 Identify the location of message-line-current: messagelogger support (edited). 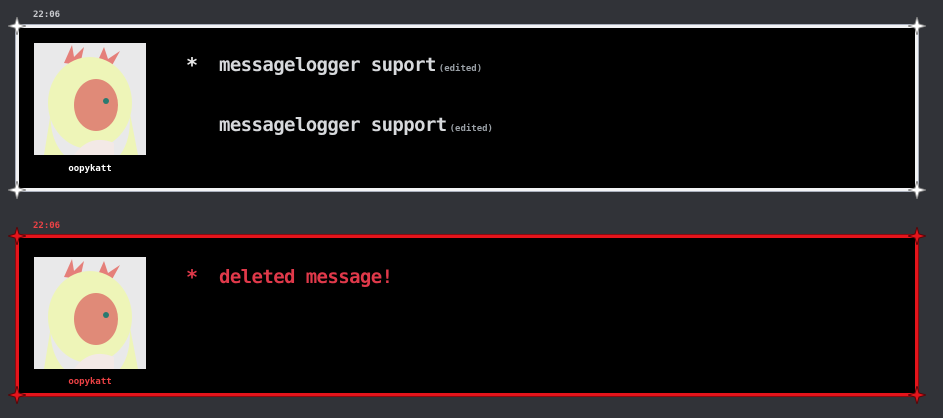
(356, 125).